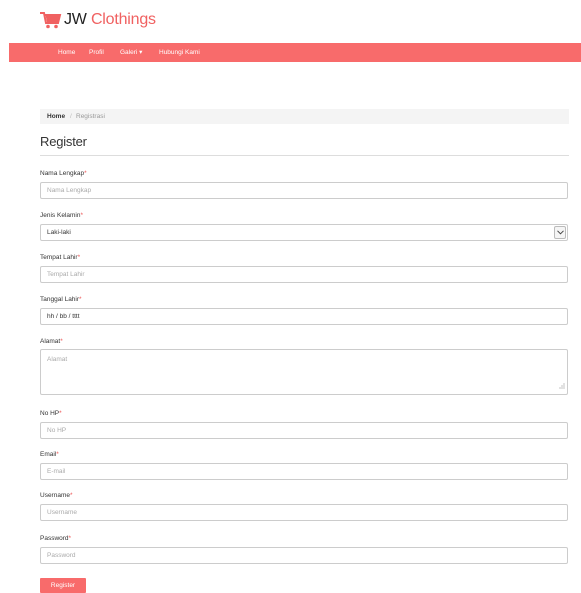 This screenshot has width=581, height=593. Describe the element at coordinates (66, 52) in the screenshot. I see `nav-item-home: Home` at that location.